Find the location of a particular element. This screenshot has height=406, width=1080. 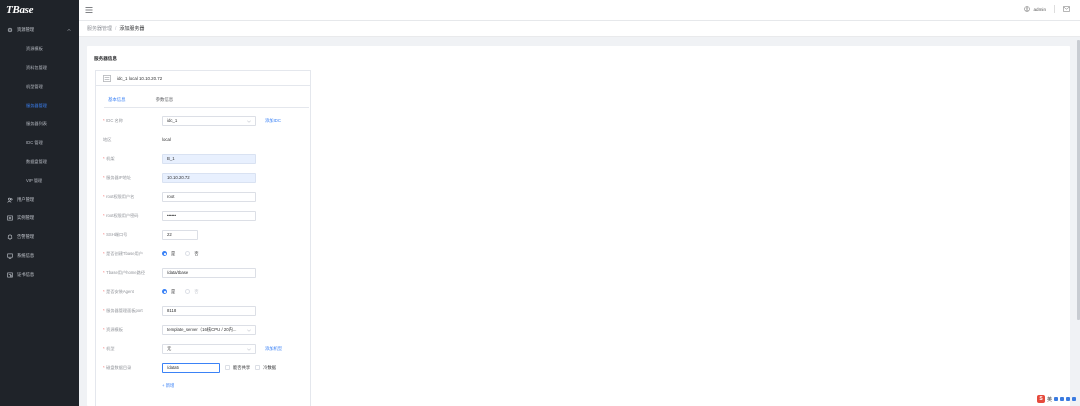

radio-create-yes: 是 is located at coordinates (168, 254).